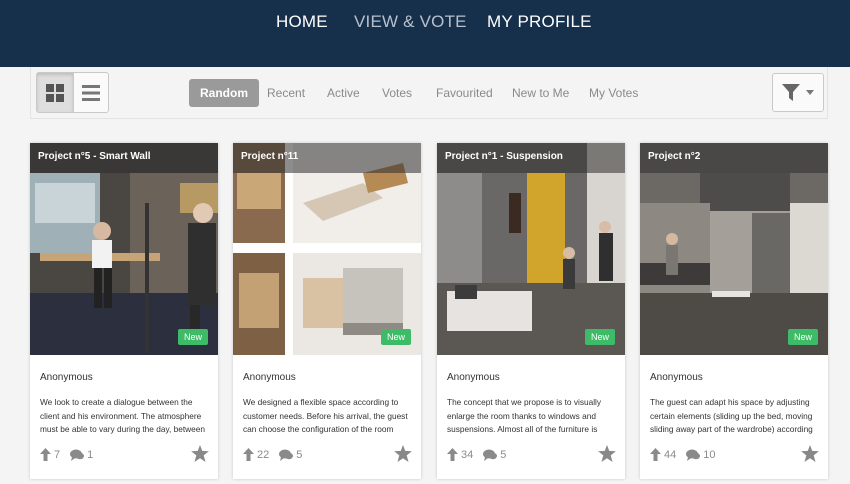 The image size is (850, 484). What do you see at coordinates (256, 454) in the screenshot?
I see `vote-count-group: 22` at bounding box center [256, 454].